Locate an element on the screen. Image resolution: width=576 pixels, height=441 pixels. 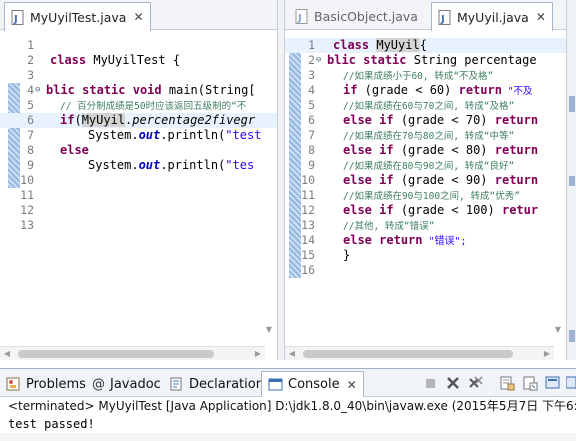
line-number: 7 is located at coordinates (311, 135).